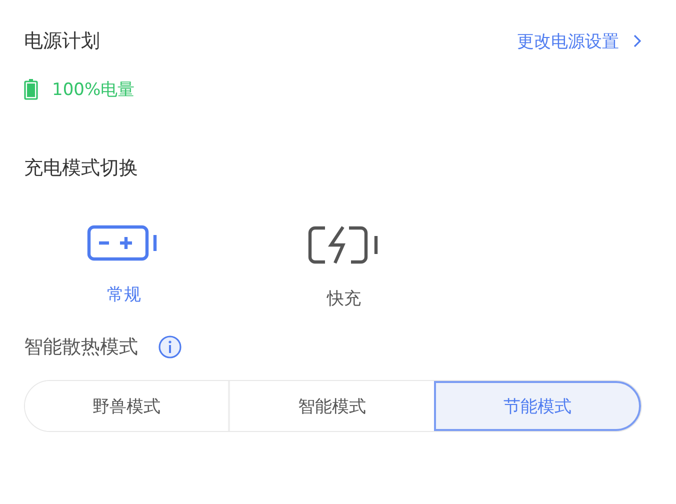 Image resolution: width=676 pixels, height=504 pixels. Describe the element at coordinates (124, 267) in the screenshot. I see `charge-mode-option: 常规` at that location.